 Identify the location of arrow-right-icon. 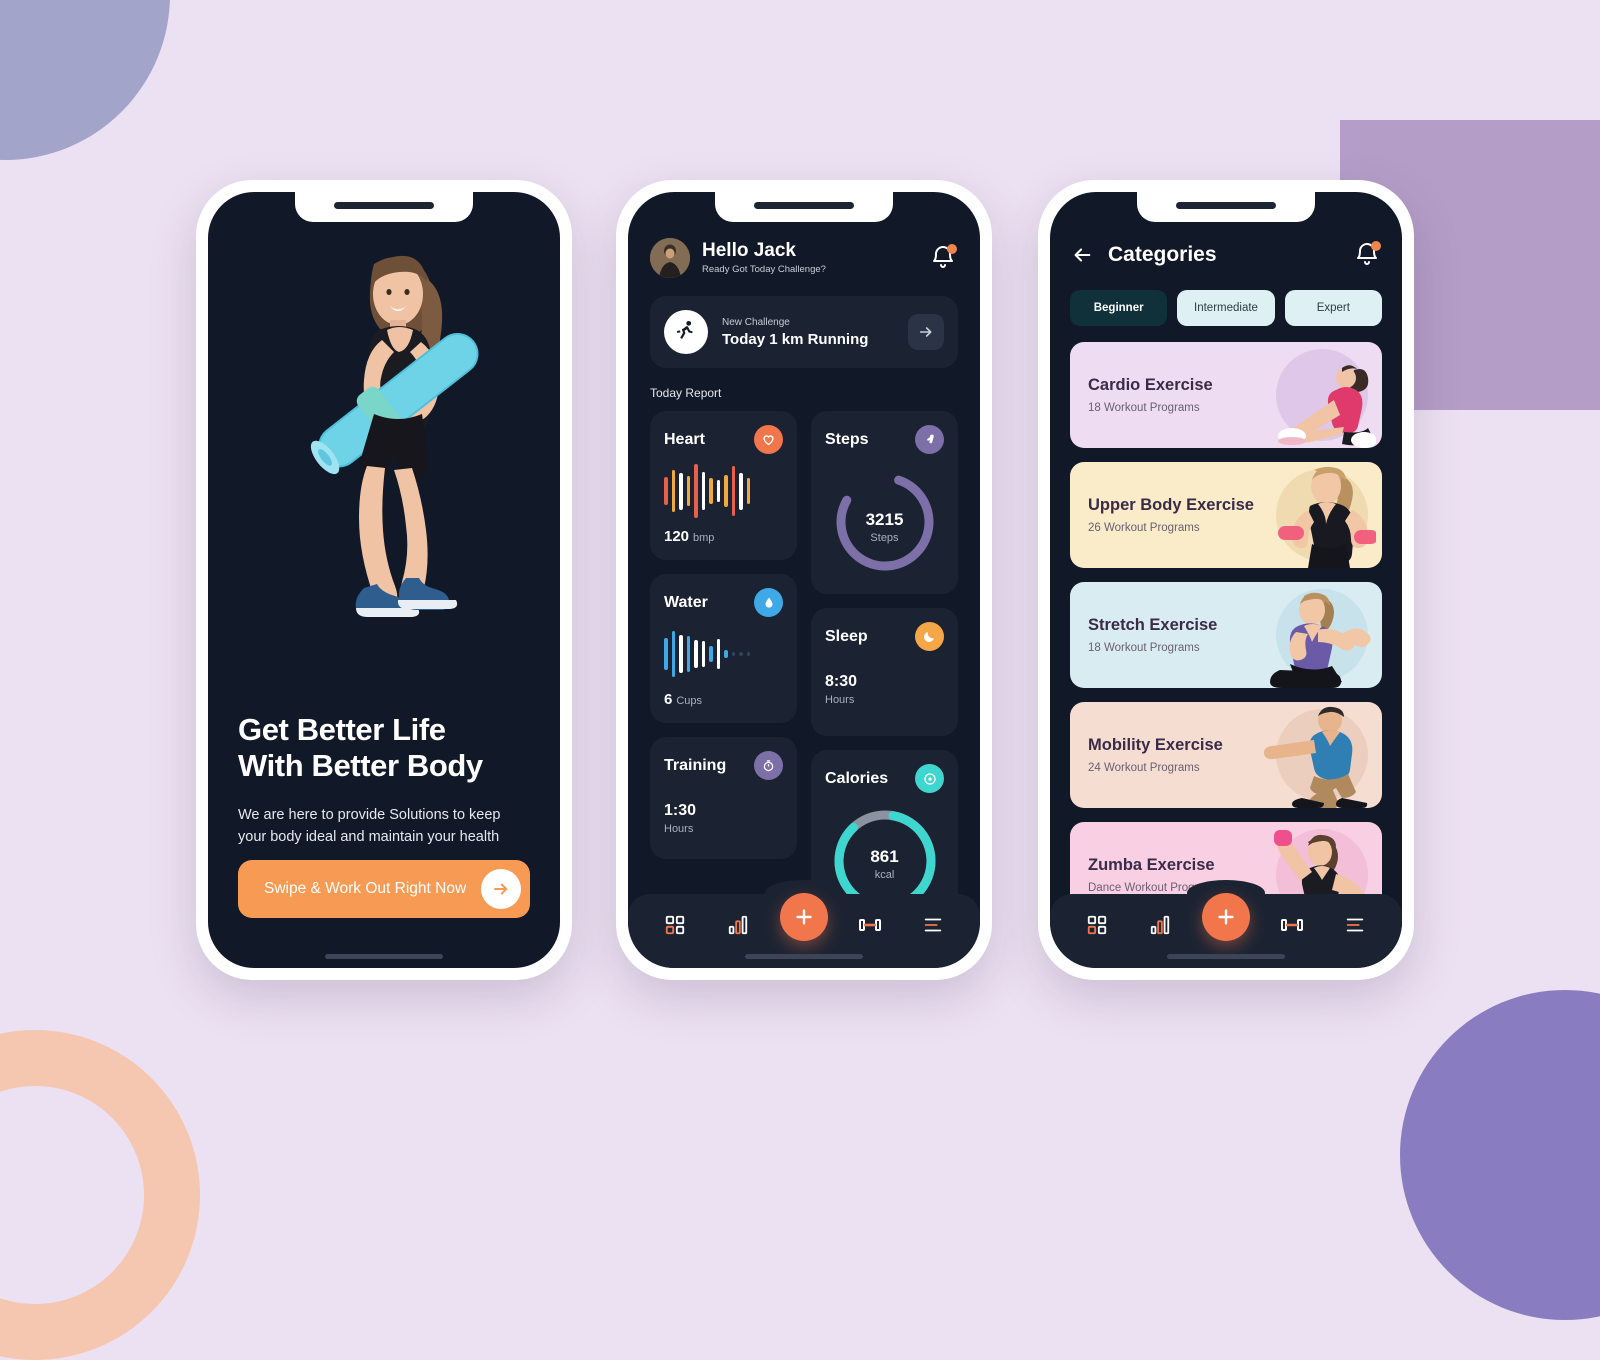
(501, 889).